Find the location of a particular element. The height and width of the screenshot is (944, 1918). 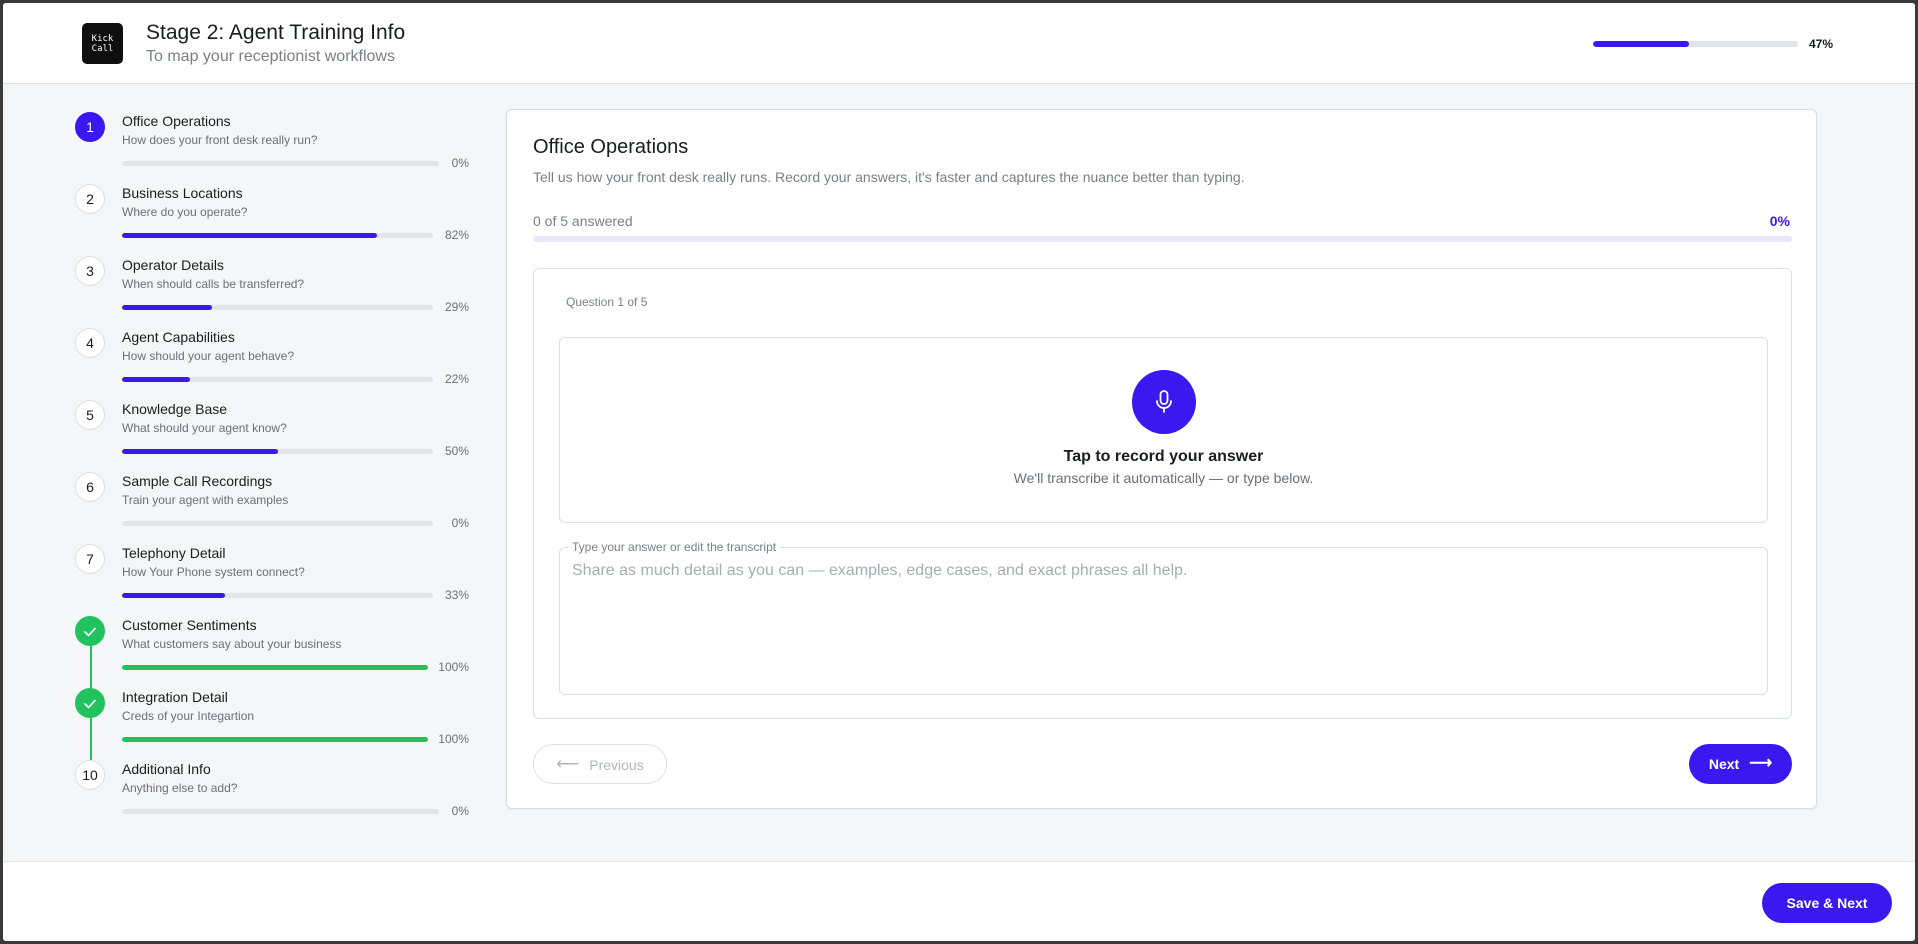

next-label: Next is located at coordinates (1724, 764).